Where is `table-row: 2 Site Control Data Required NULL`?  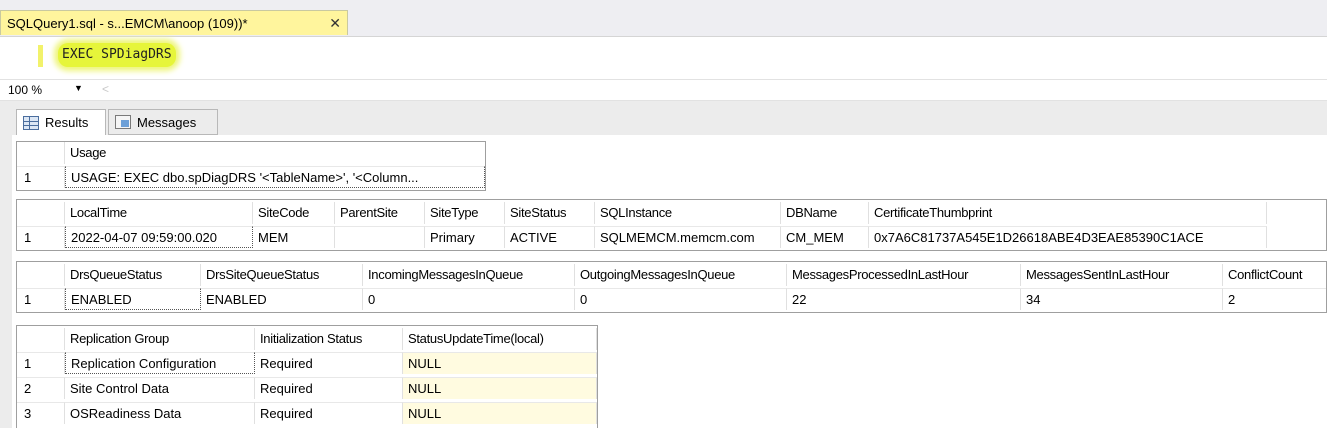 table-row: 2 Site Control Data Required NULL is located at coordinates (307, 388).